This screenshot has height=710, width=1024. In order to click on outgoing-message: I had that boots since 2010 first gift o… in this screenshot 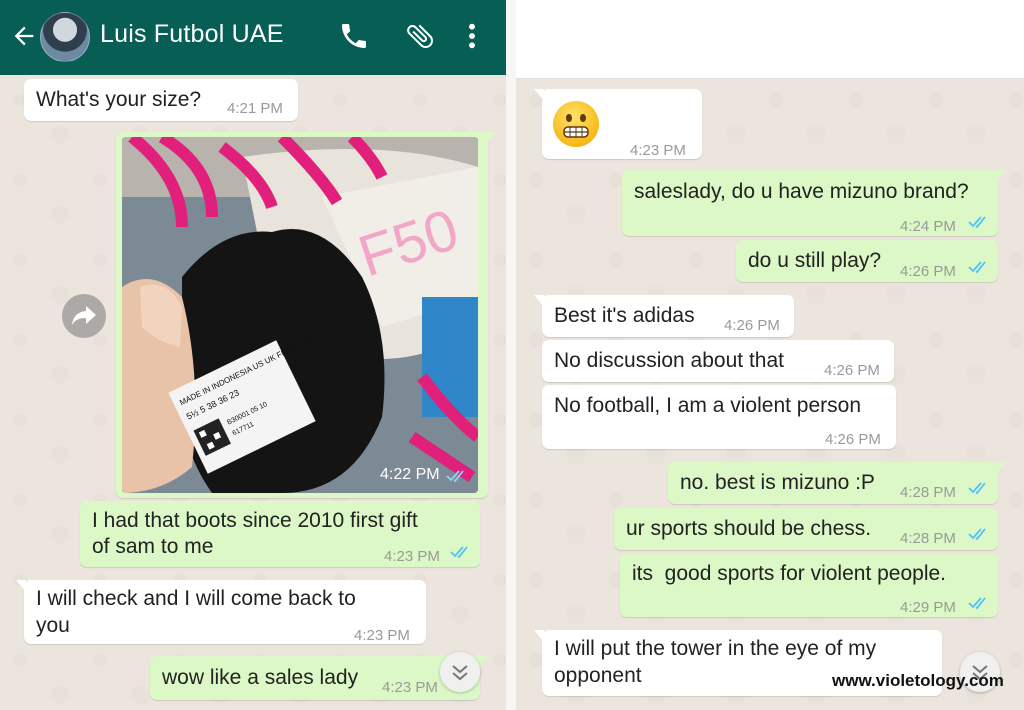, I will do `click(280, 534)`.